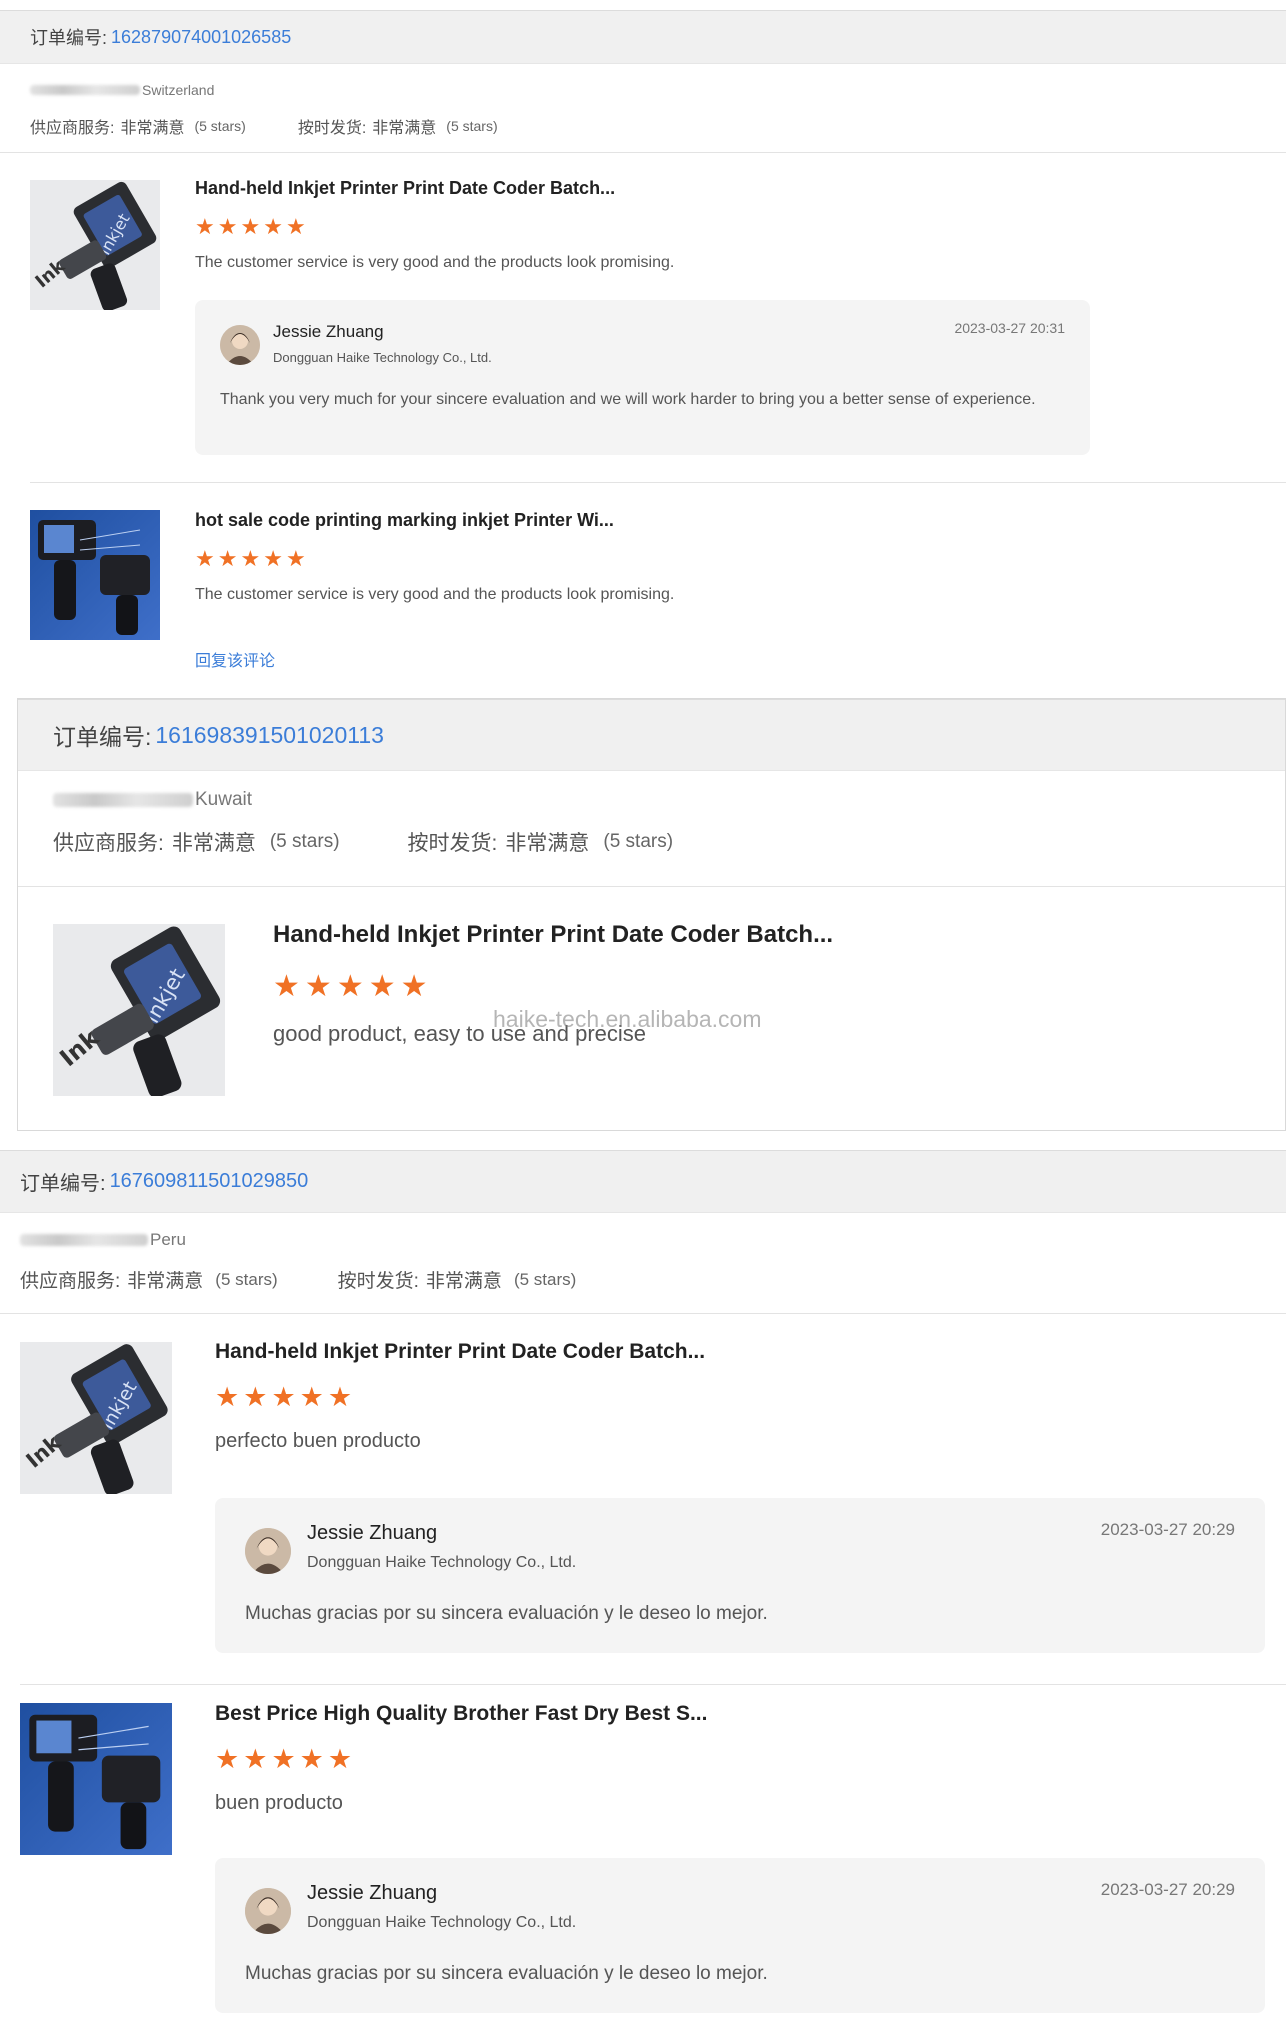 Image resolution: width=1286 pixels, height=2041 pixels. Describe the element at coordinates (658, 90) in the screenshot. I see `buyer-location: Switzerland` at that location.